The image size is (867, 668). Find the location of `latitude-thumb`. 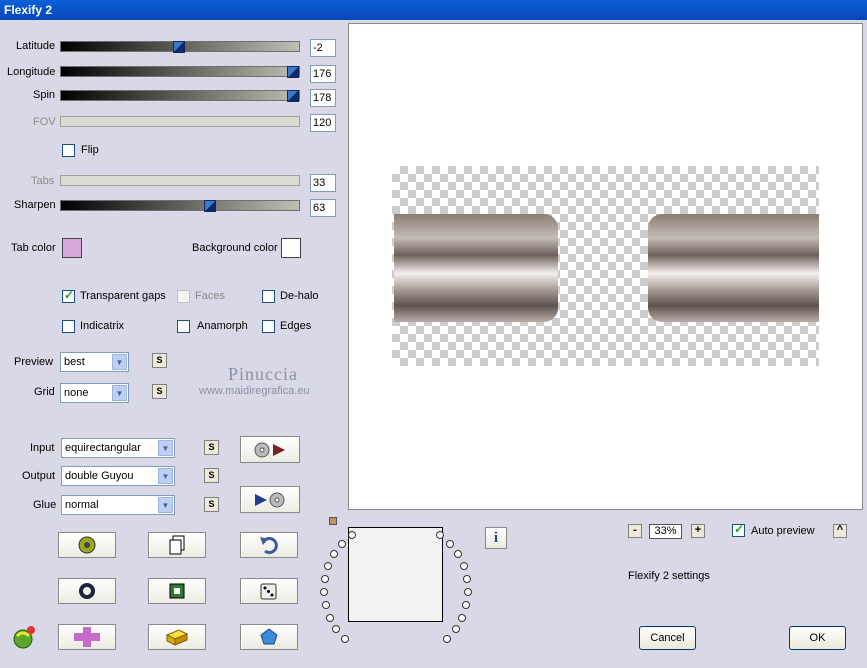

latitude-thumb is located at coordinates (179, 47).